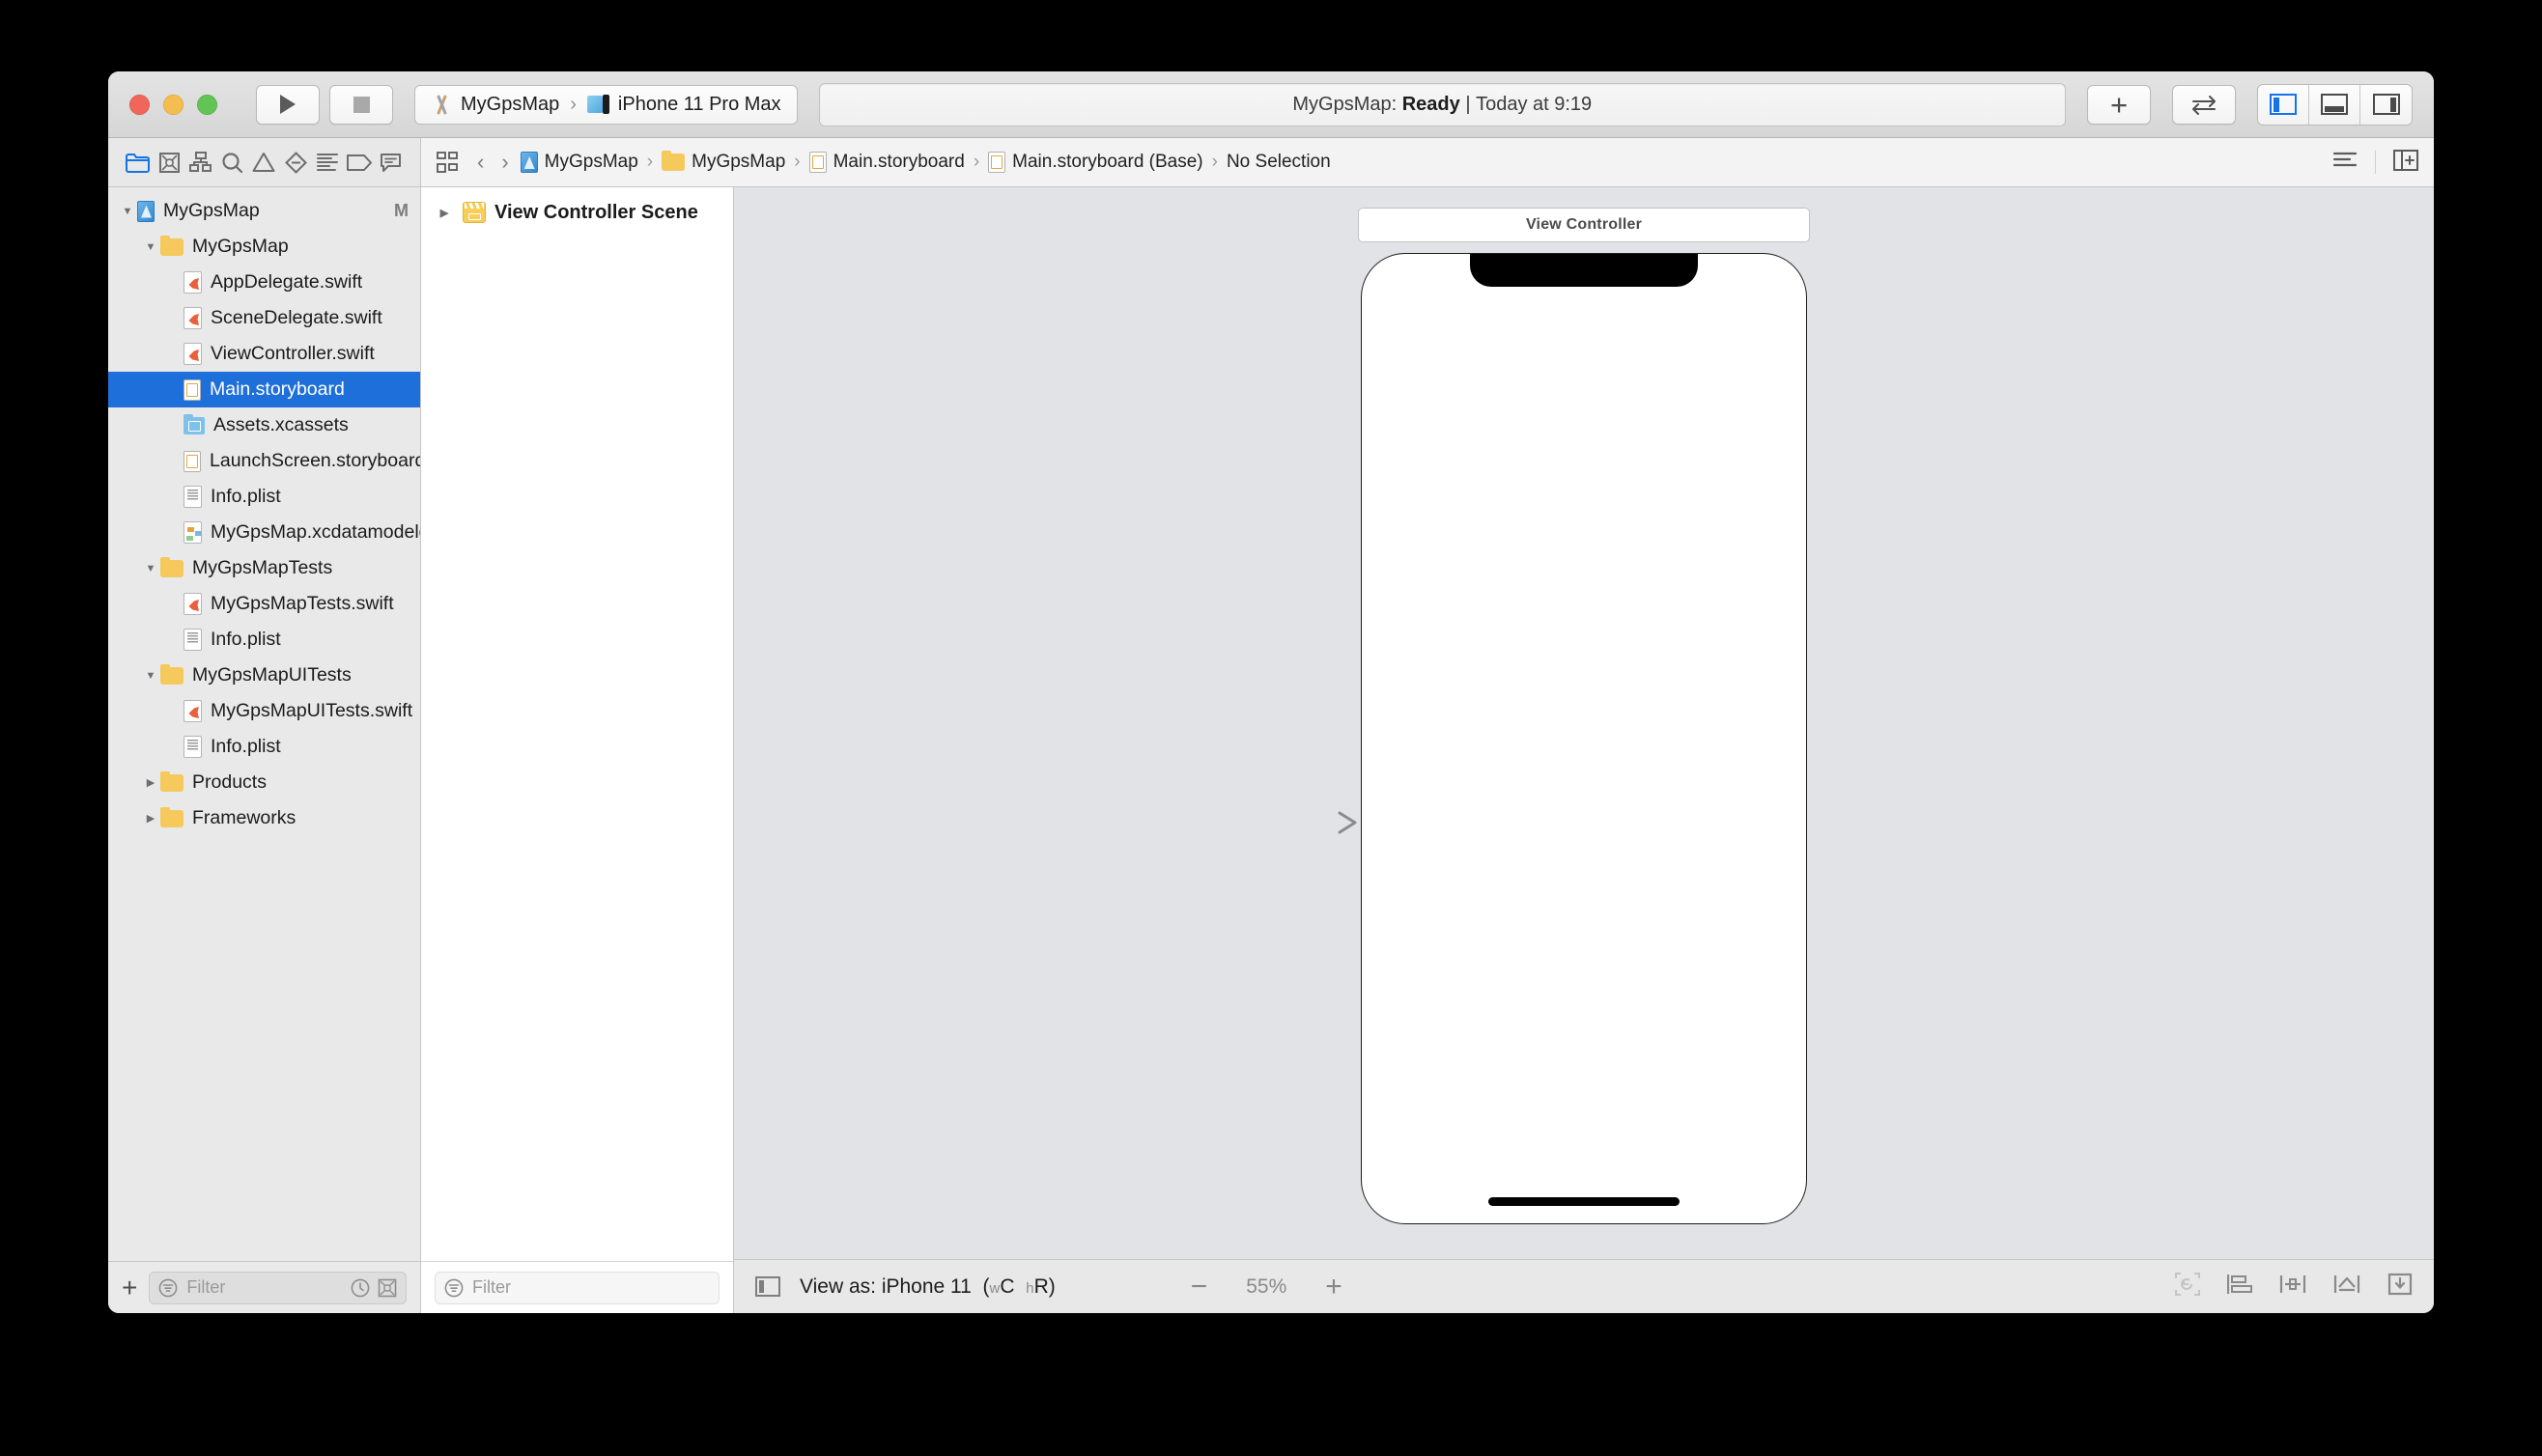  What do you see at coordinates (2400, 1287) in the screenshot?
I see `embed-in-button` at bounding box center [2400, 1287].